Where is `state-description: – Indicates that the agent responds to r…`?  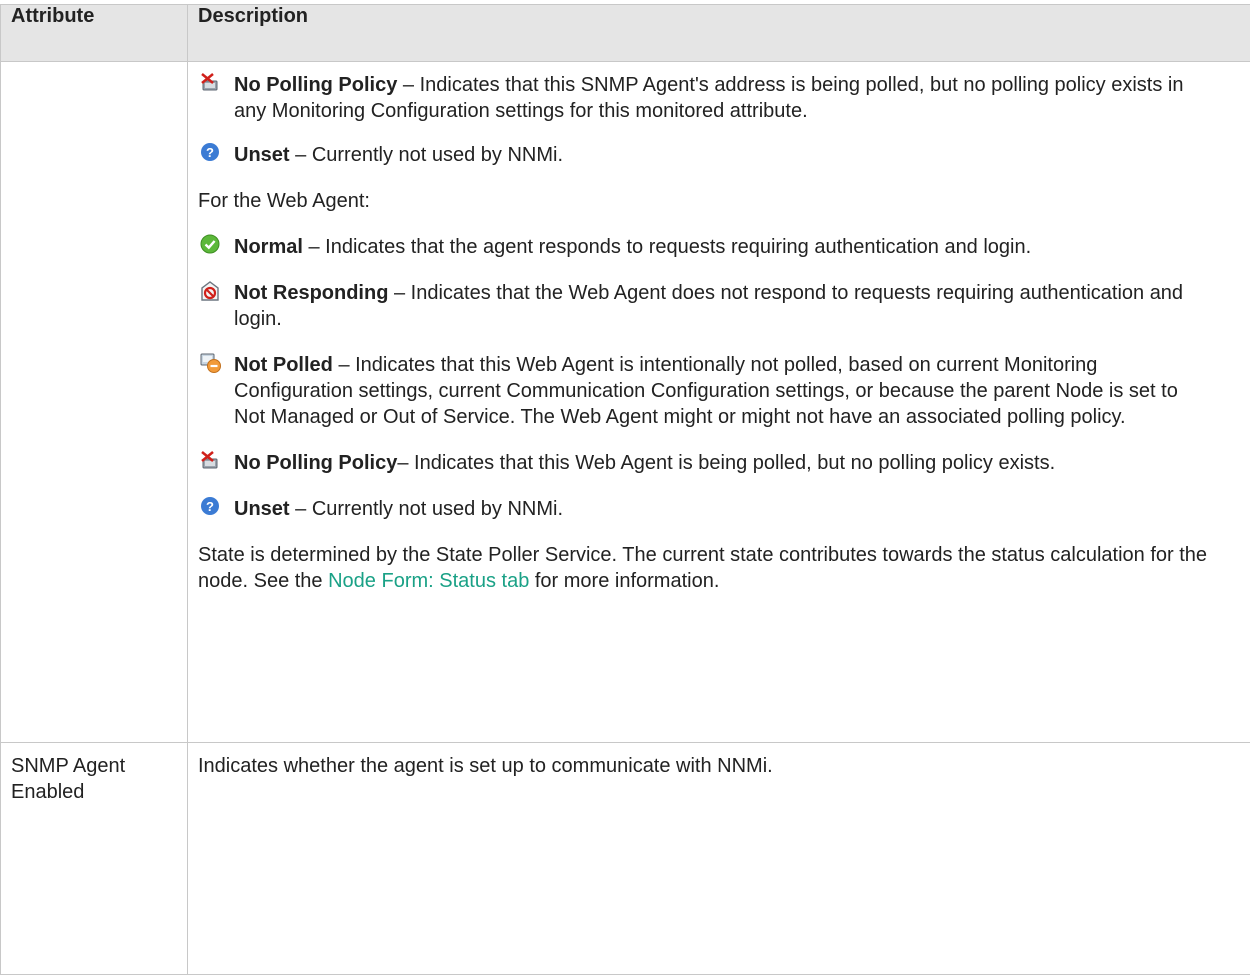 state-description: – Indicates that the agent responds to r… is located at coordinates (667, 247).